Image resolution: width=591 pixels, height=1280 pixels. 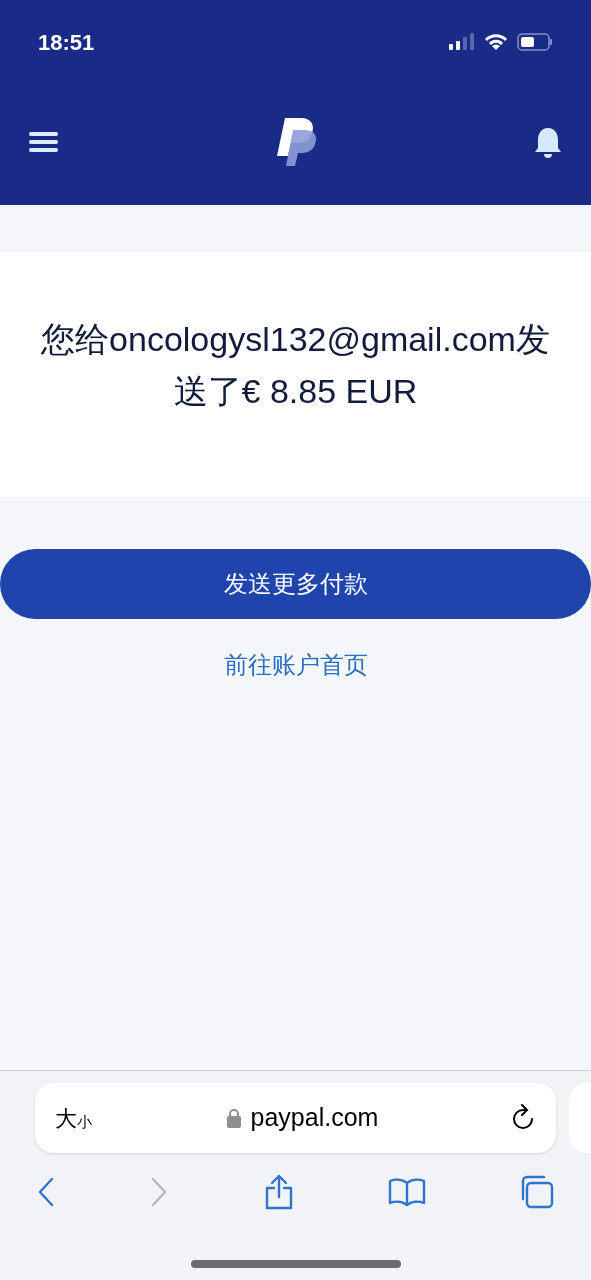 I want to click on battery-icon, so click(x=535, y=42).